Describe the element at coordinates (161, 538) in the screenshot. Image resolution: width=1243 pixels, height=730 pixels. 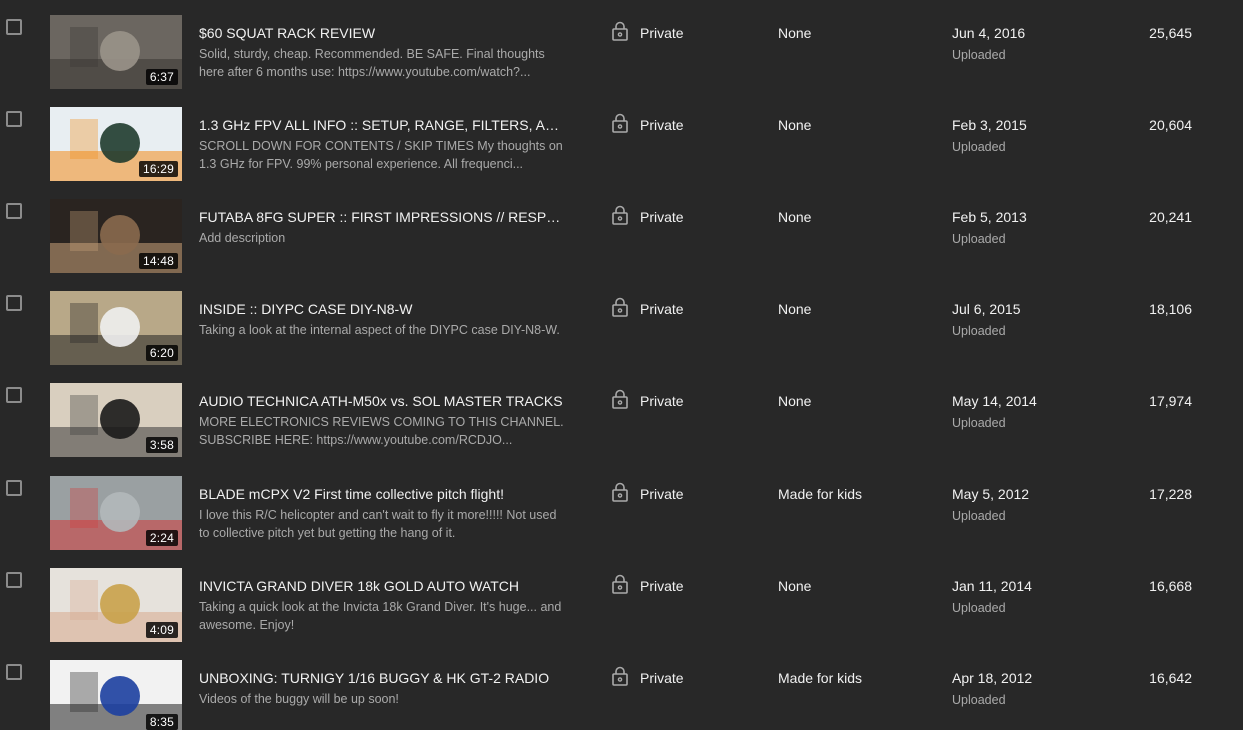
I see `video-duration: 2:24` at that location.